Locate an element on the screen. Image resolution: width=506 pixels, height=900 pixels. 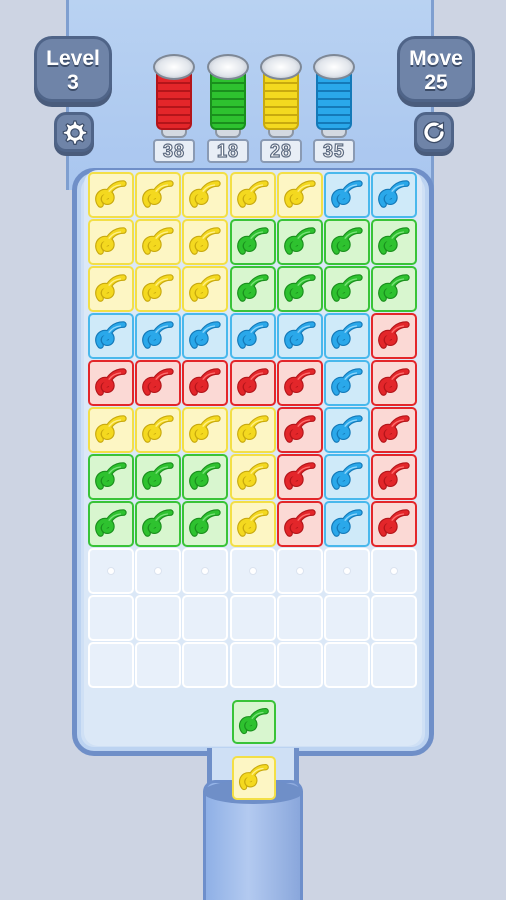
queued-tile-green is located at coordinates (254, 722).